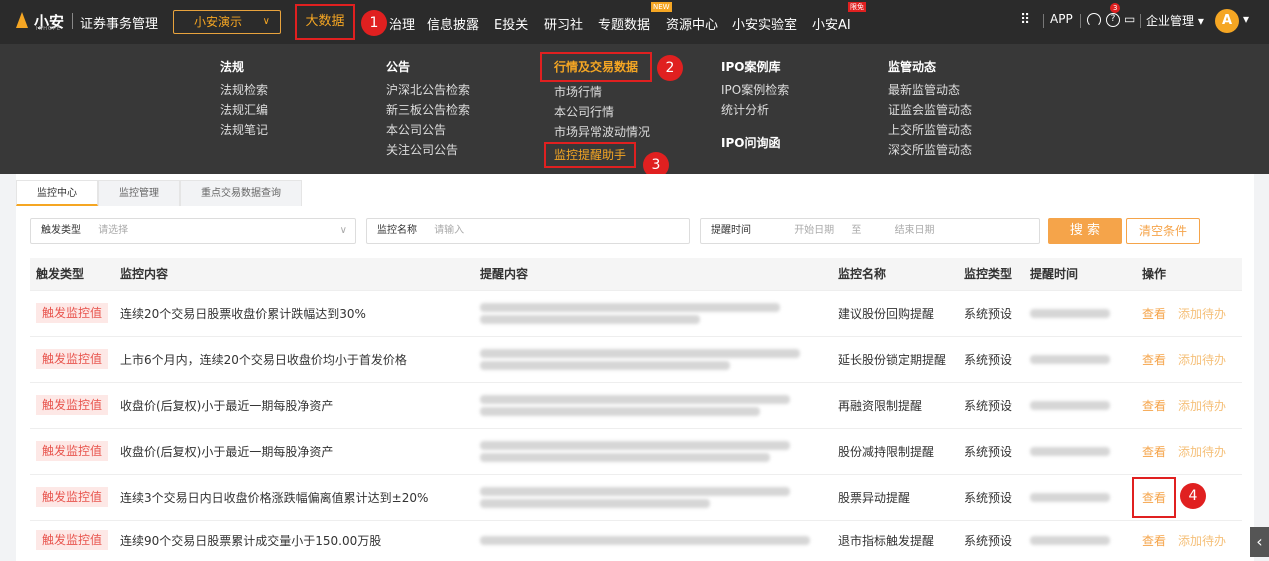 This screenshot has height=561, width=1269. I want to click on app-link: APP, so click(1061, 19).